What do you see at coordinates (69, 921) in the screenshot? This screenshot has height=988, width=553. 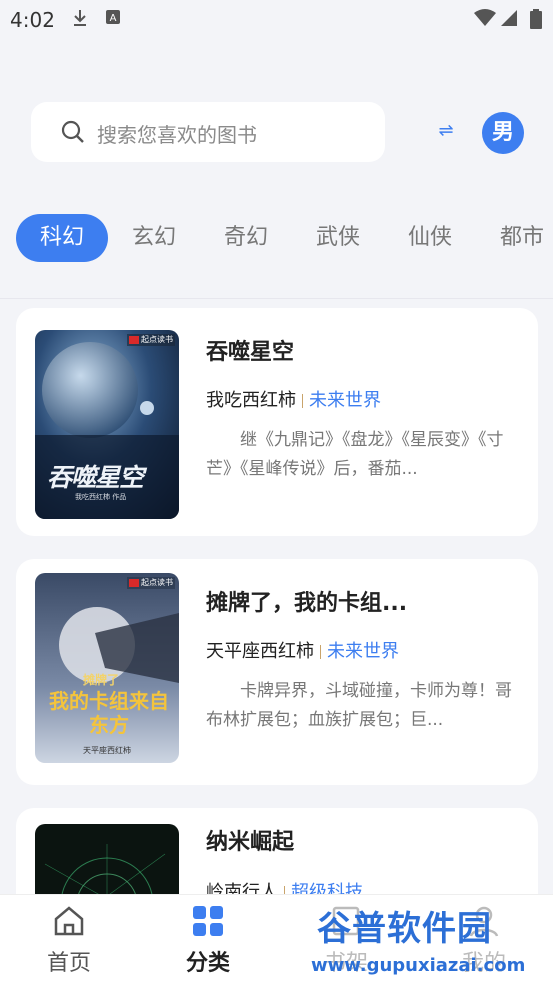 I see `home-icon` at bounding box center [69, 921].